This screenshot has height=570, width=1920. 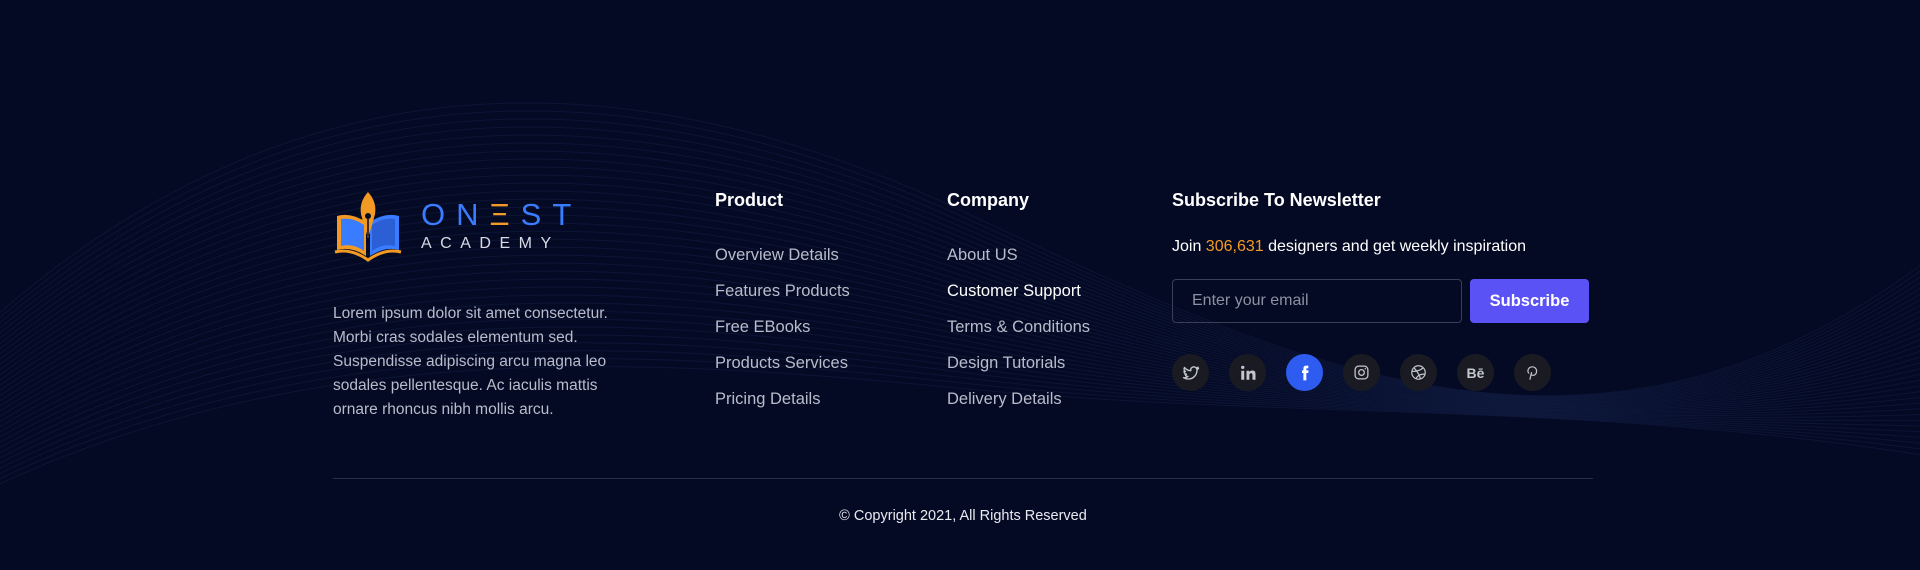 I want to click on behance-icon: Bē, so click(x=1475, y=372).